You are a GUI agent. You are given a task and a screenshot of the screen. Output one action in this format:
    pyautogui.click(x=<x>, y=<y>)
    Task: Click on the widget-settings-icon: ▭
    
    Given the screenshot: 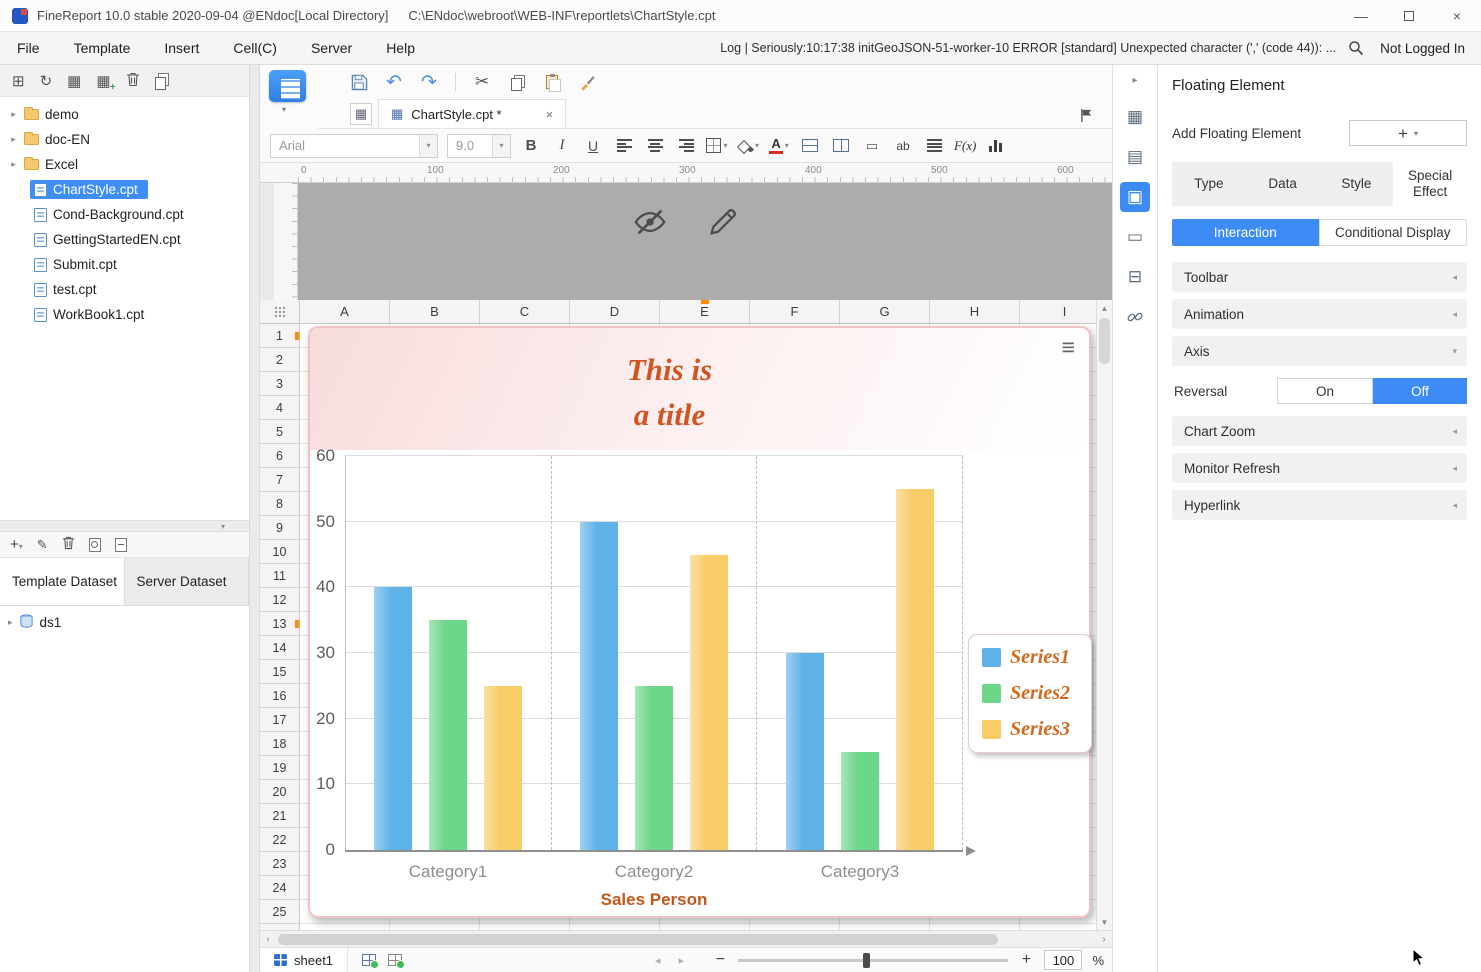 What is the action you would take?
    pyautogui.click(x=1135, y=237)
    